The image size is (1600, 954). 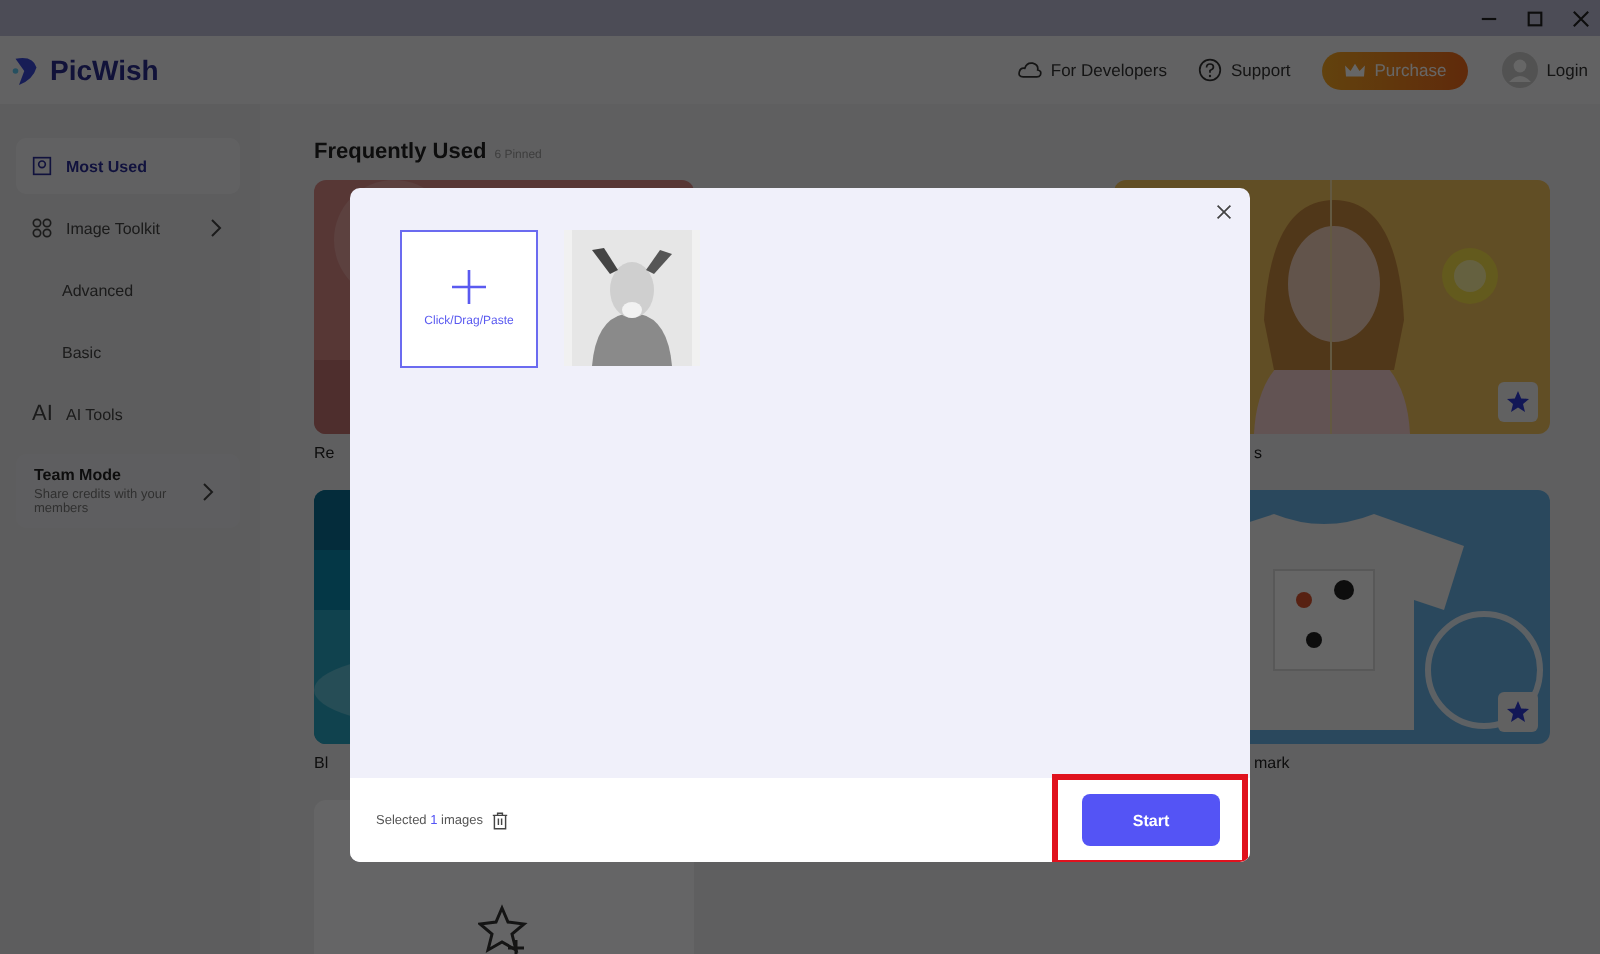 What do you see at coordinates (128, 352) in the screenshot?
I see `sidebar-subitem: Basic` at bounding box center [128, 352].